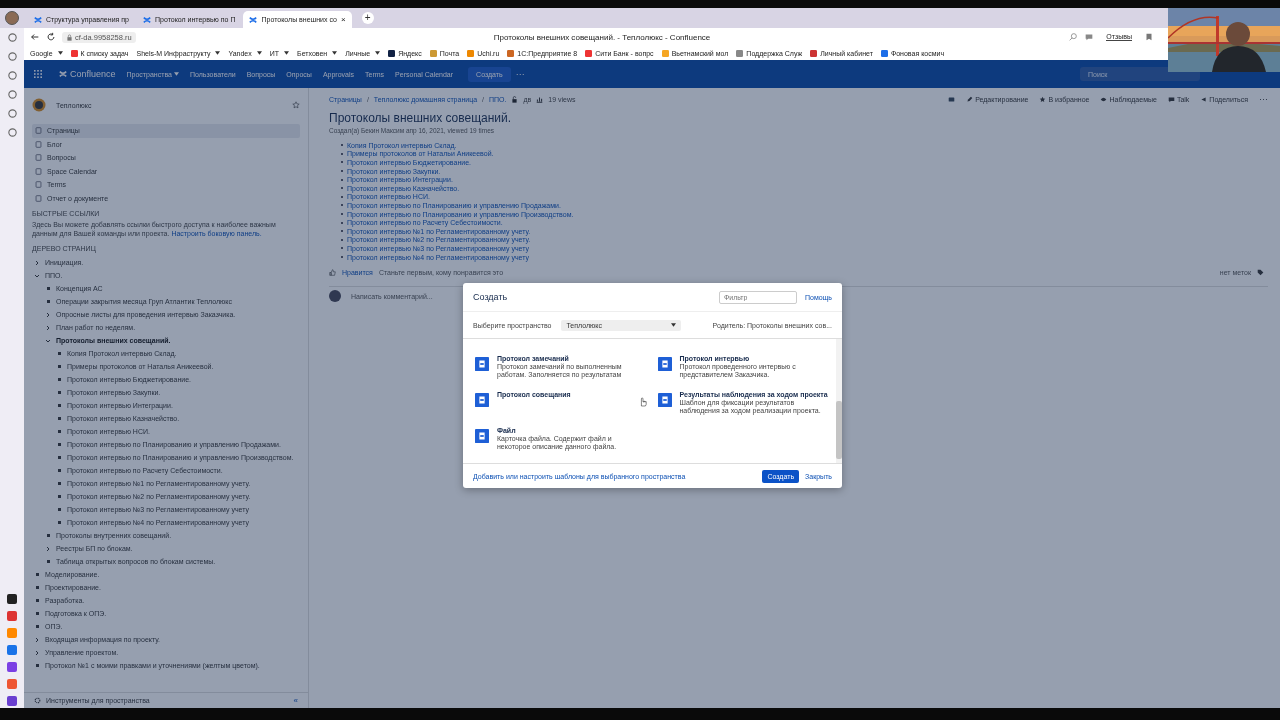 This screenshot has width=1280, height=720. What do you see at coordinates (520, 74) in the screenshot?
I see `more-button: ···` at bounding box center [520, 74].